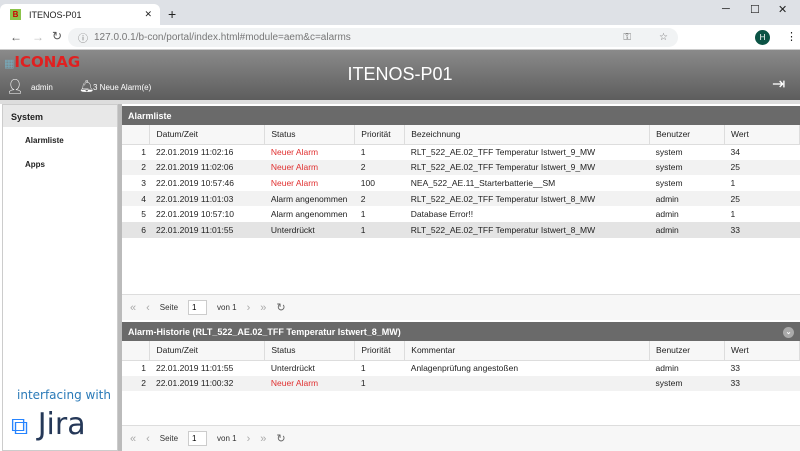 This screenshot has height=451, width=800. Describe the element at coordinates (527, 351) in the screenshot. I see `column-header: Kommentar` at that location.